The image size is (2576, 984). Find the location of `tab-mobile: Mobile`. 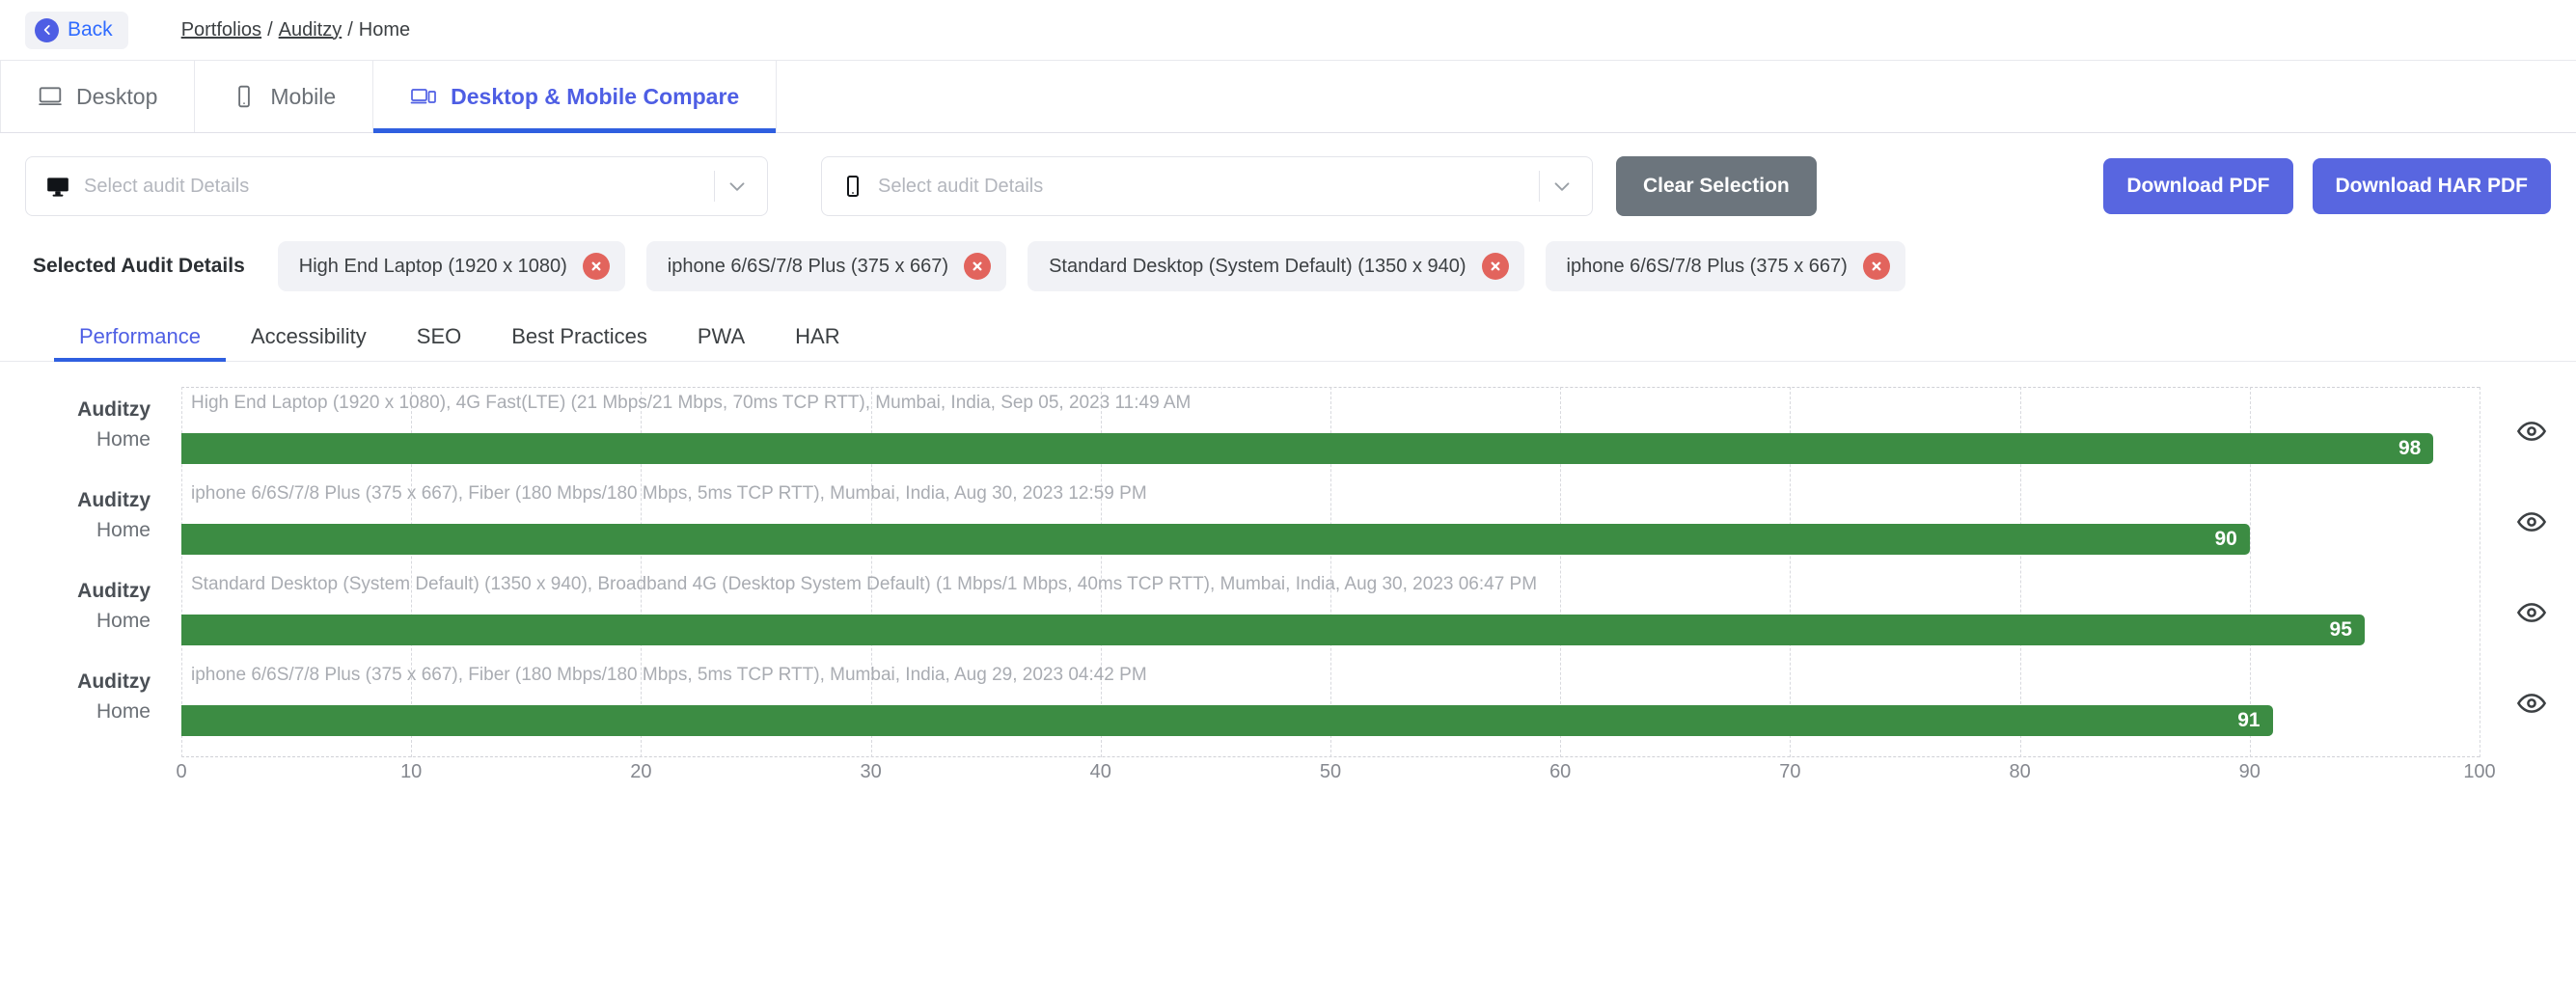

tab-mobile: Mobile is located at coordinates (284, 96).